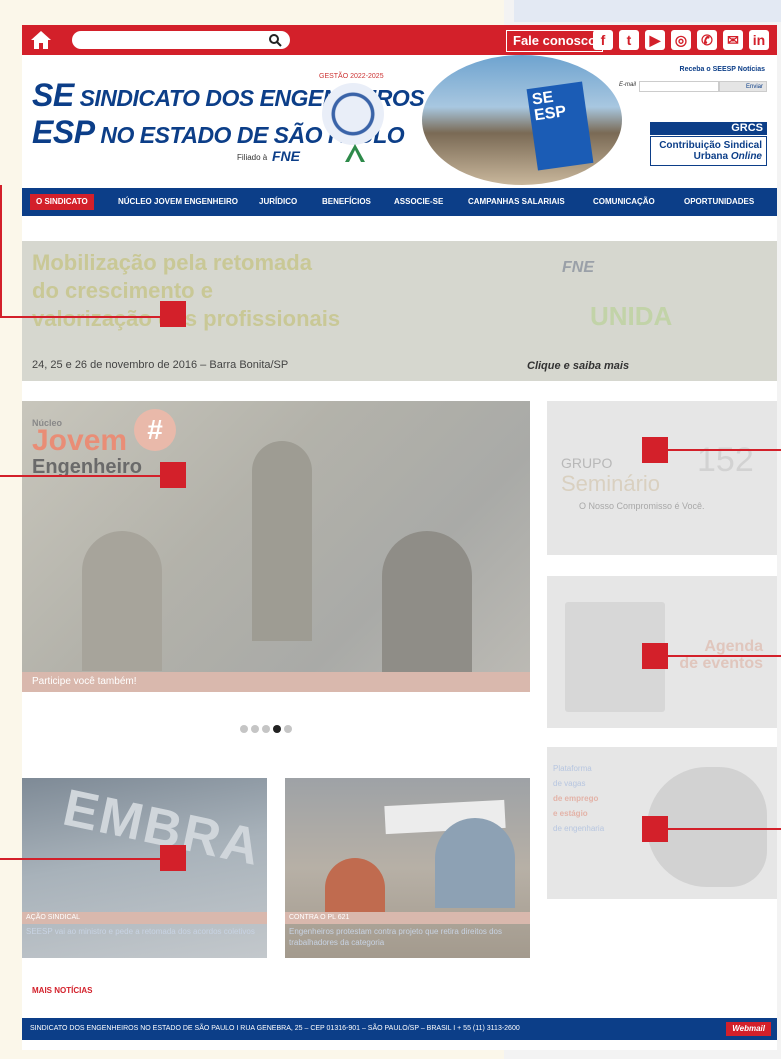  What do you see at coordinates (41, 40) in the screenshot?
I see `home-icon` at bounding box center [41, 40].